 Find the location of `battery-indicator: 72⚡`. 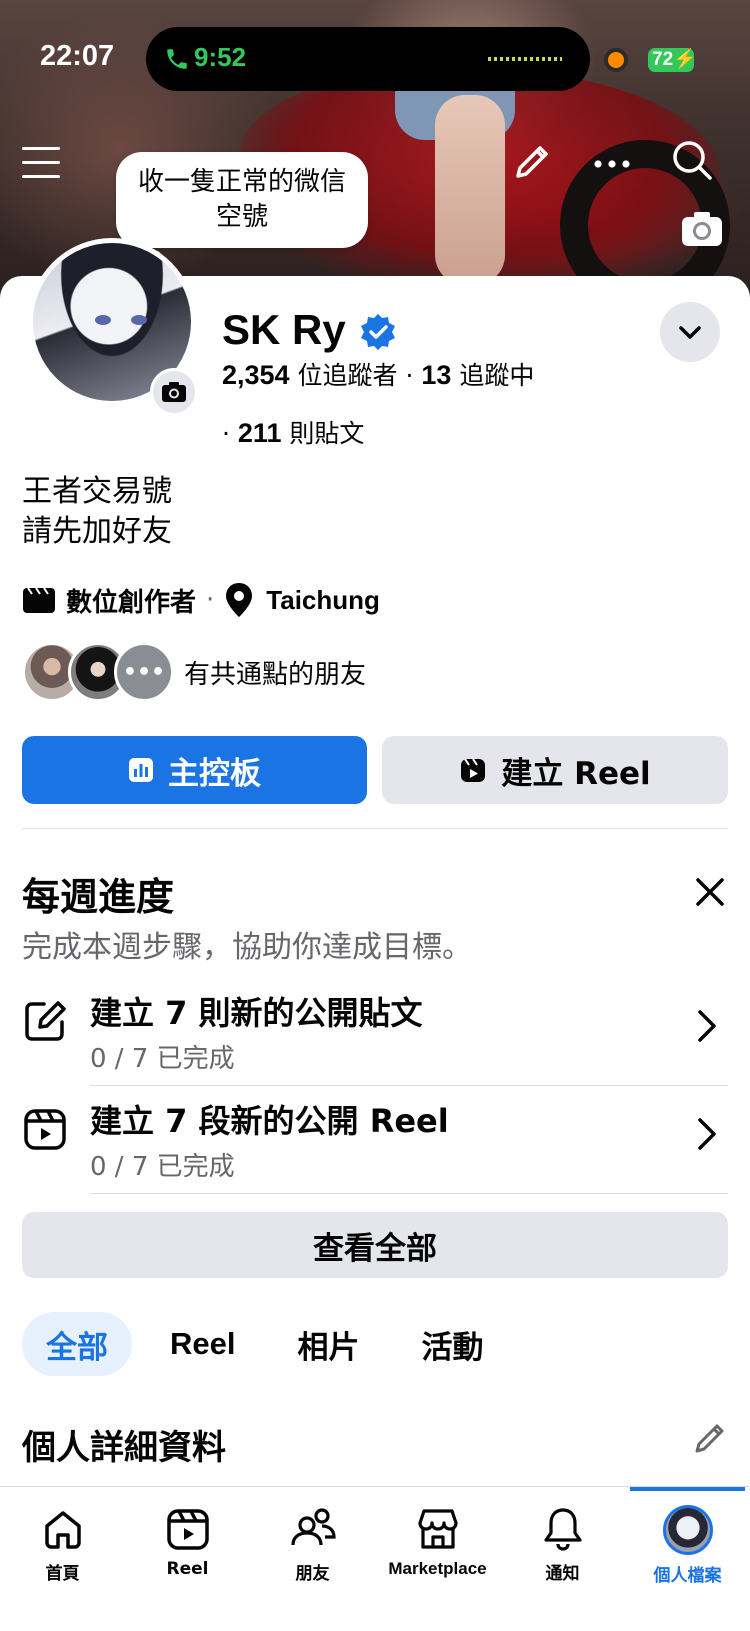

battery-indicator: 72⚡ is located at coordinates (672, 60).